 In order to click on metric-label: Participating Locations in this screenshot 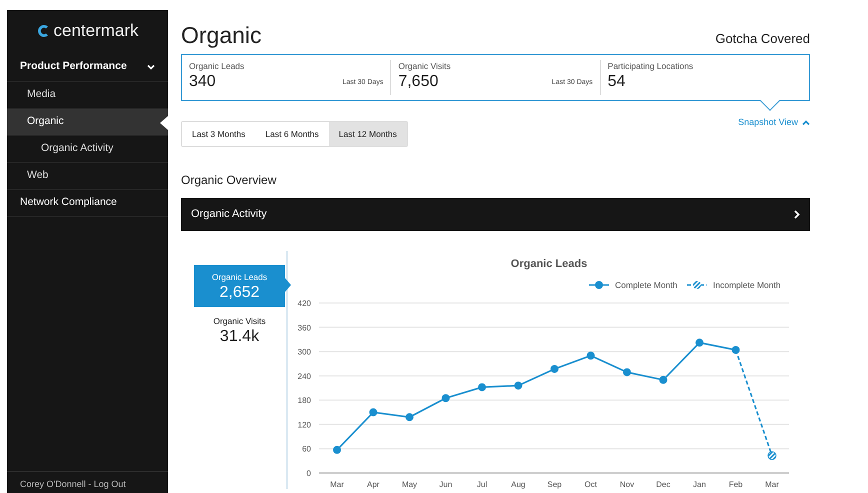, I will do `click(651, 66)`.